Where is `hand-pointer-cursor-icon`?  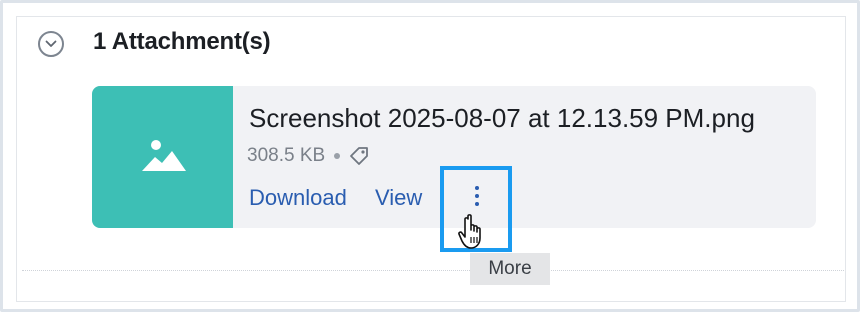 hand-pointer-cursor-icon is located at coordinates (469, 231).